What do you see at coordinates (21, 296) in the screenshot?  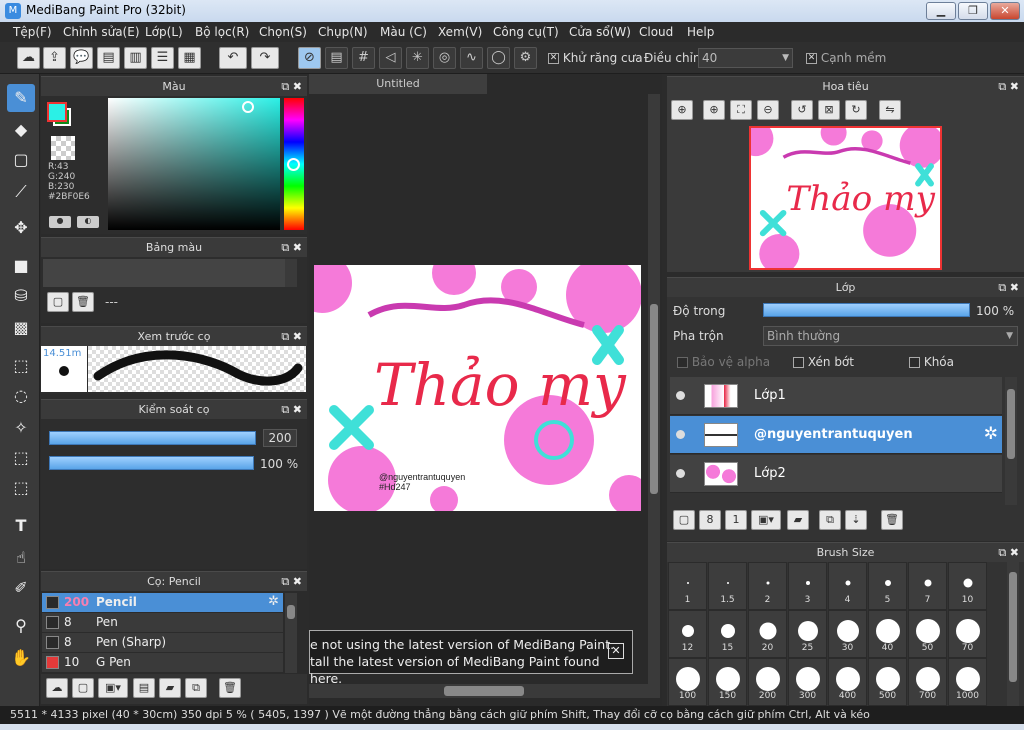 I see `bucket-tool-icon: ⛁` at bounding box center [21, 296].